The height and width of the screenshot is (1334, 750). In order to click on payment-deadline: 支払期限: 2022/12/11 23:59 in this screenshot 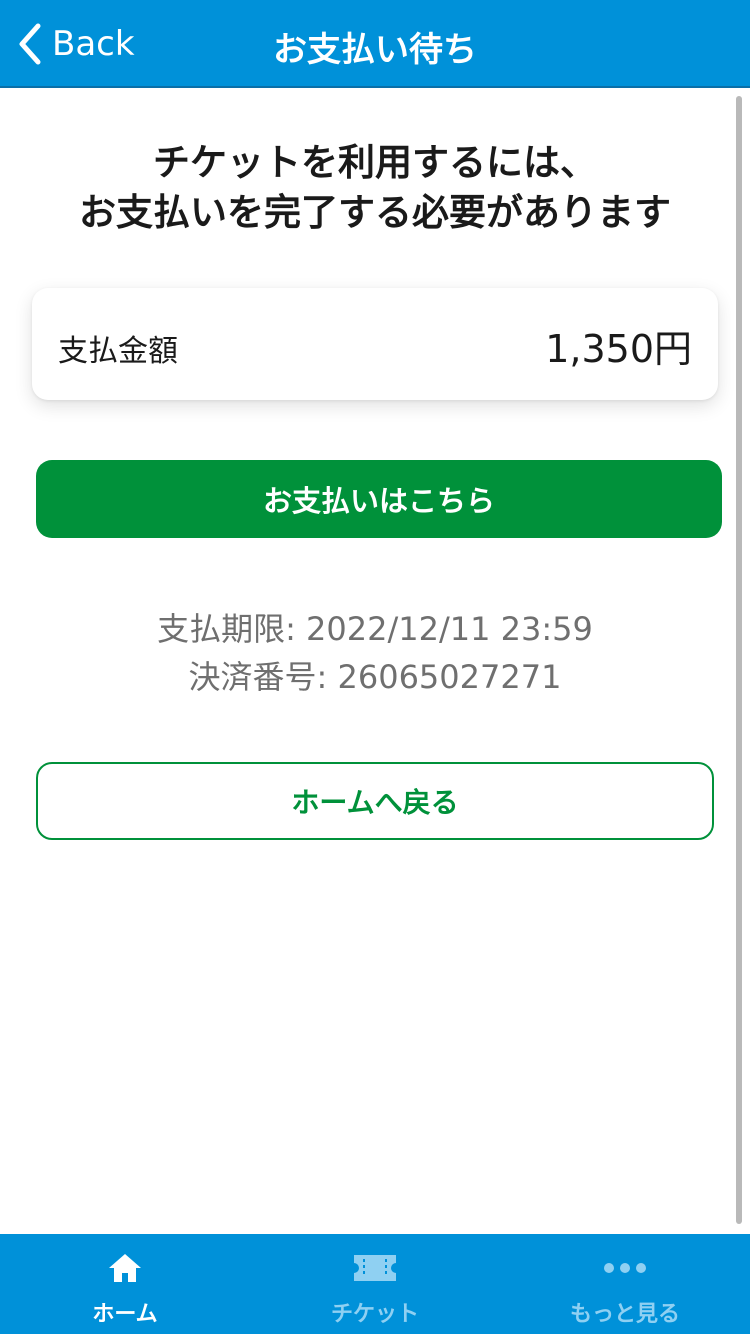, I will do `click(375, 629)`.